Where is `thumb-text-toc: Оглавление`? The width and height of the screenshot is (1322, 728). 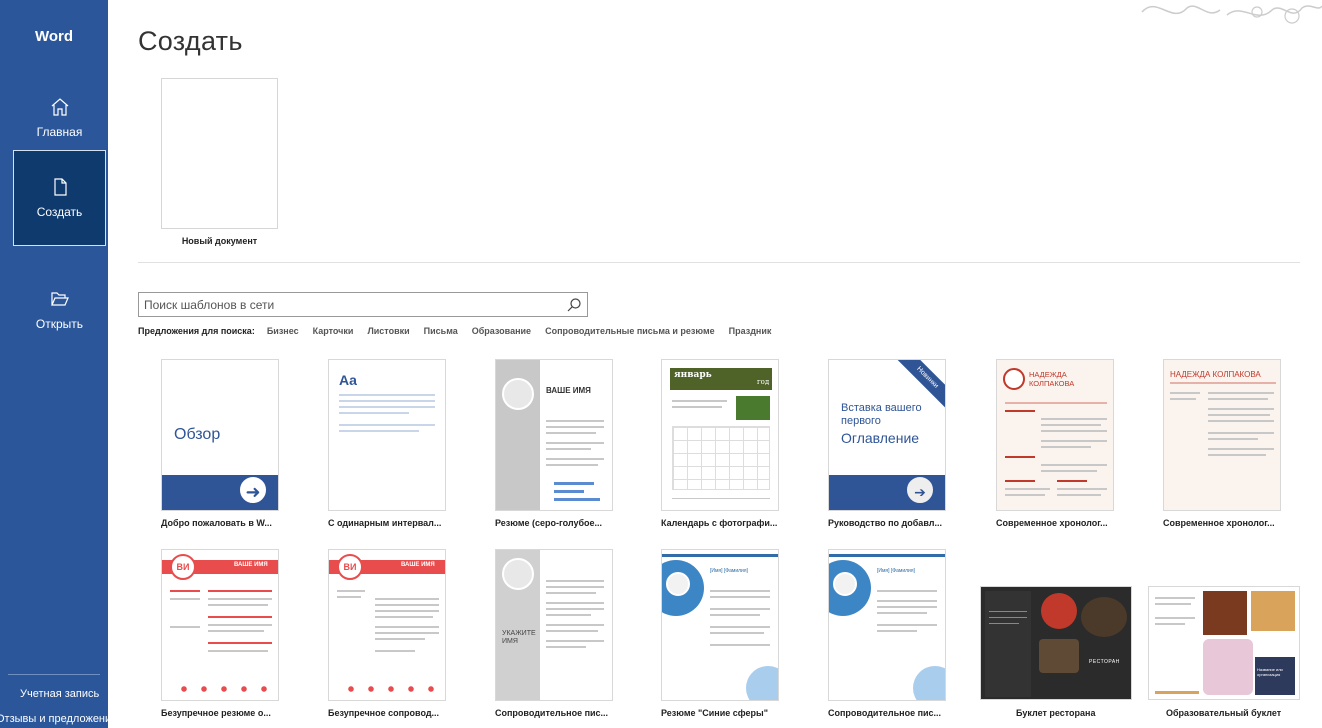 thumb-text-toc: Оглавление is located at coordinates (880, 438).